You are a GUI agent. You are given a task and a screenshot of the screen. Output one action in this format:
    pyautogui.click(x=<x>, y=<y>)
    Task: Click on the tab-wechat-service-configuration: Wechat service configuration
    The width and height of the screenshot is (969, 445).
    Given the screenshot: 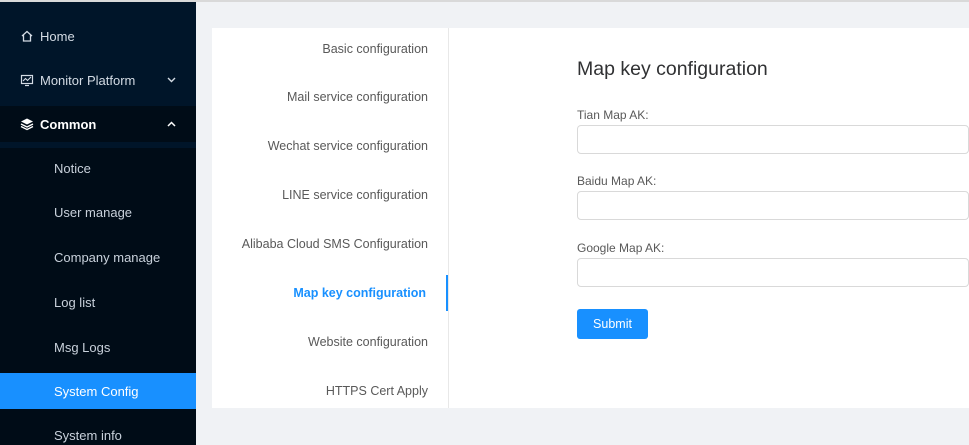 What is the action you would take?
    pyautogui.click(x=330, y=146)
    